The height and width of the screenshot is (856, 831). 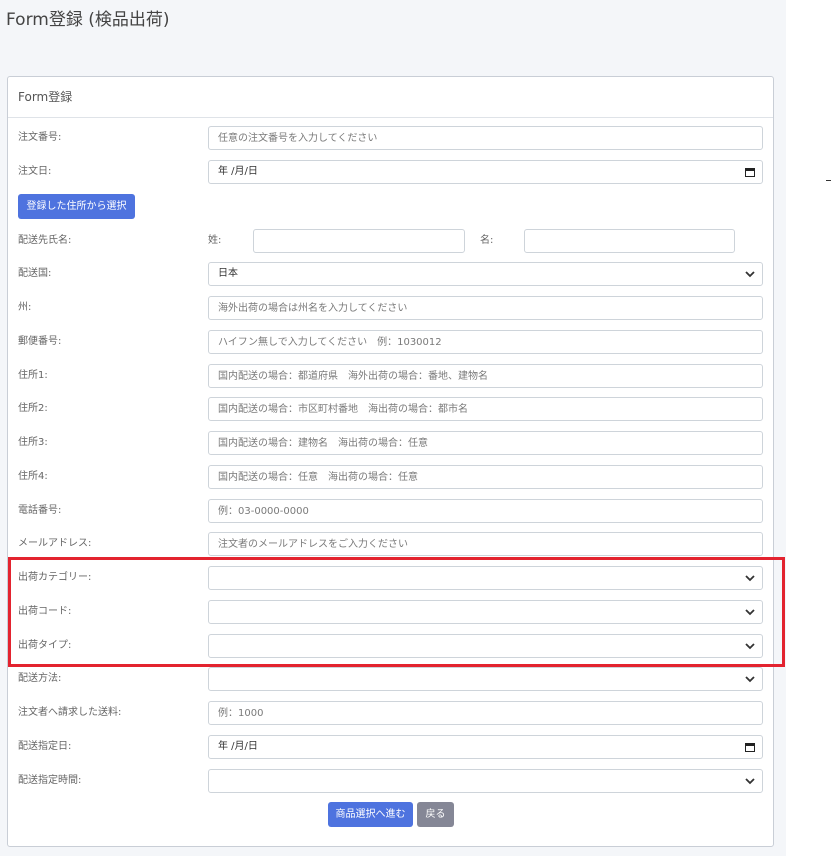 What do you see at coordinates (35, 273) in the screenshot?
I see `country-label: 配送国:` at bounding box center [35, 273].